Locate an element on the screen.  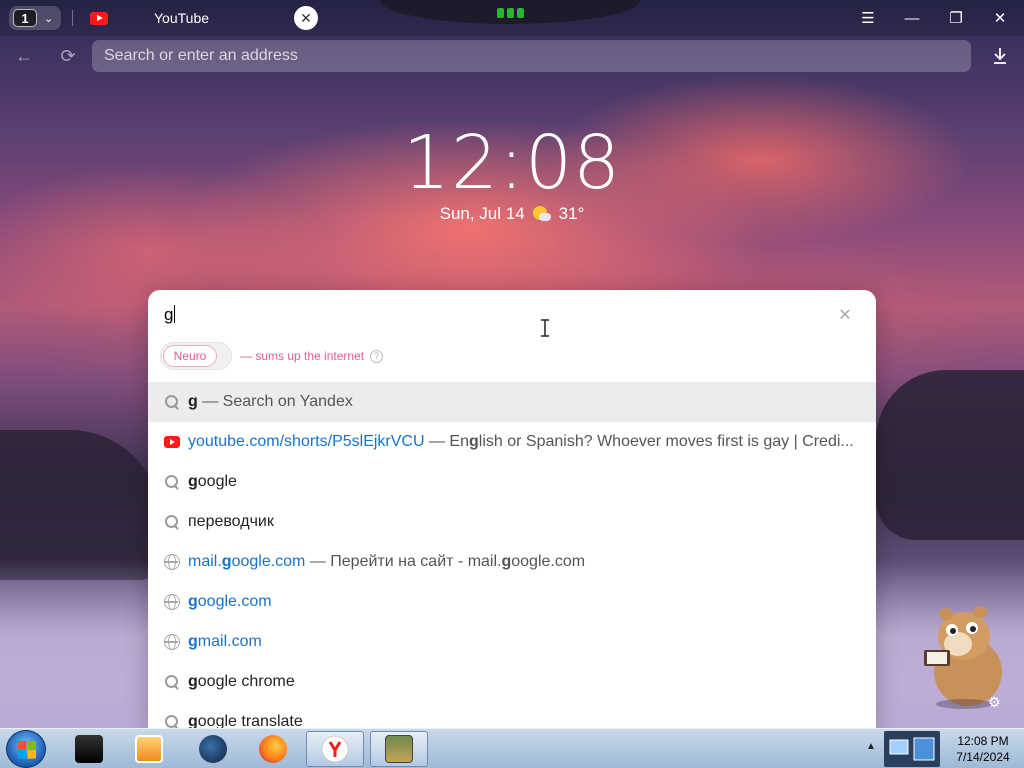
device-manager-icon is located at coordinates (89, 749).